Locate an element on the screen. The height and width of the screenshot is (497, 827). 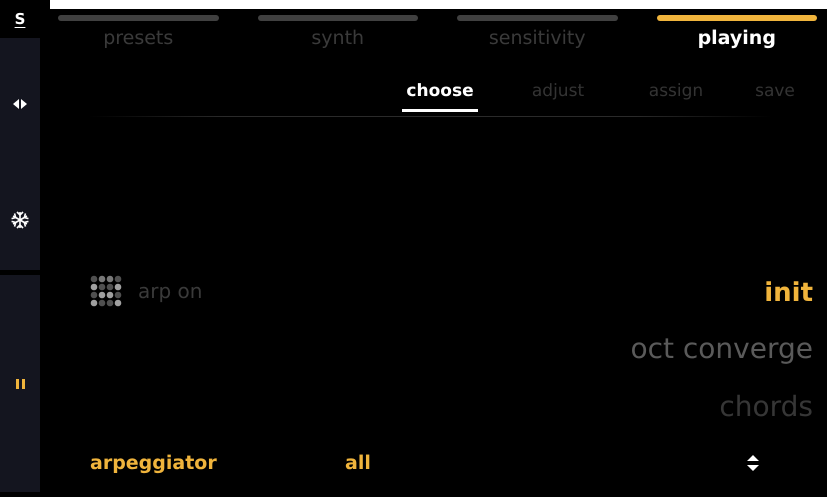
up-down-arrows-icon is located at coordinates (753, 463).